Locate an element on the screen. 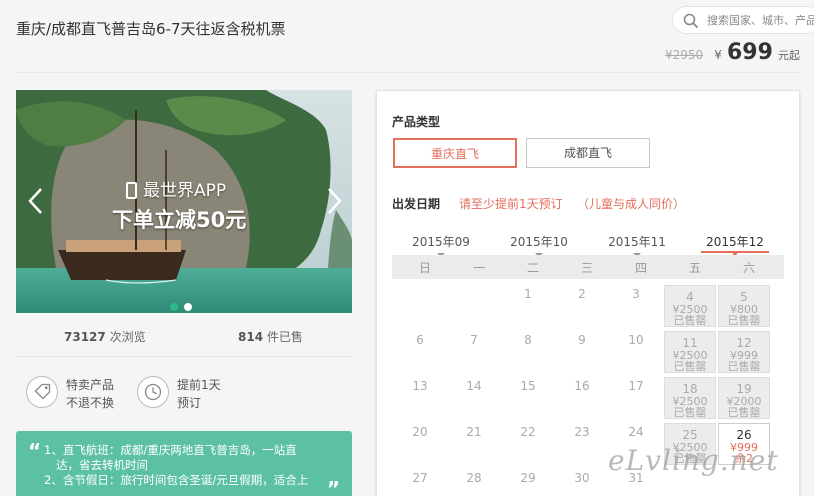 This screenshot has height=496, width=814. day-number: 6 is located at coordinates (420, 340).